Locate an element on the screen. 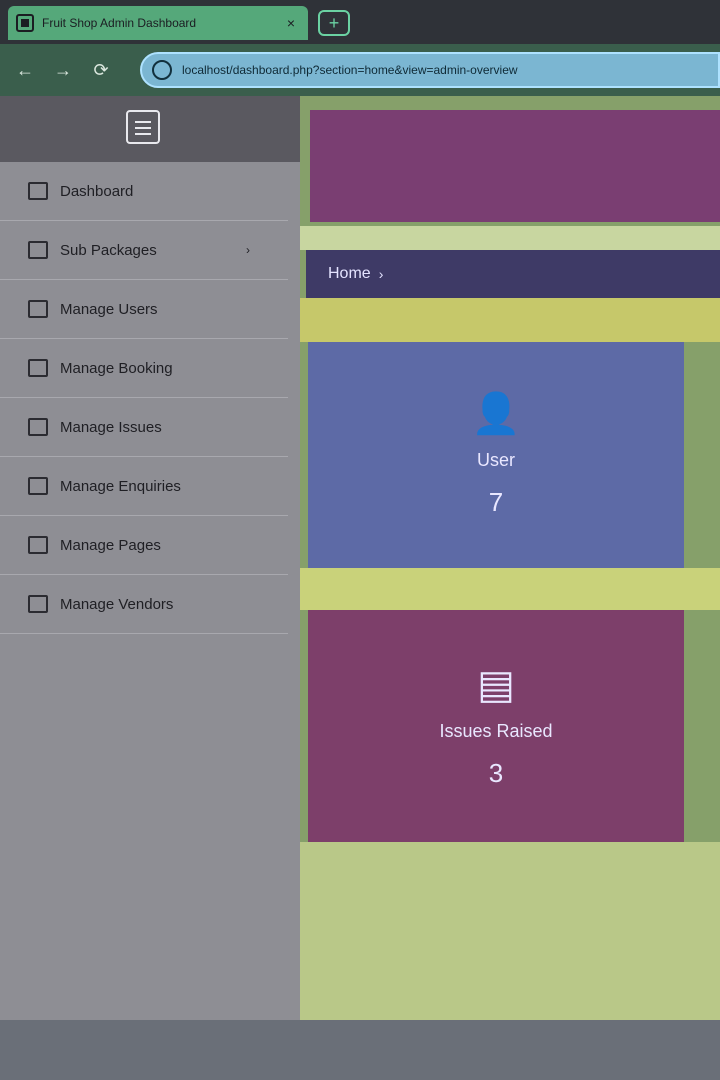 This screenshot has width=720, height=1080. sidebar-item-manage-booking: Manage Booking is located at coordinates (144, 368).